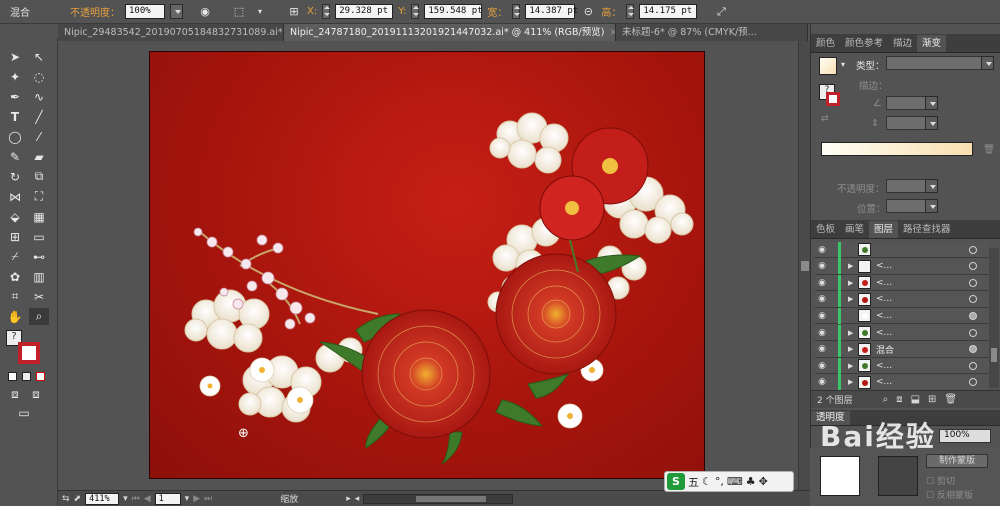  Describe the element at coordinates (196, 499) in the screenshot. I see `next-artboard-icon: ▶` at that location.